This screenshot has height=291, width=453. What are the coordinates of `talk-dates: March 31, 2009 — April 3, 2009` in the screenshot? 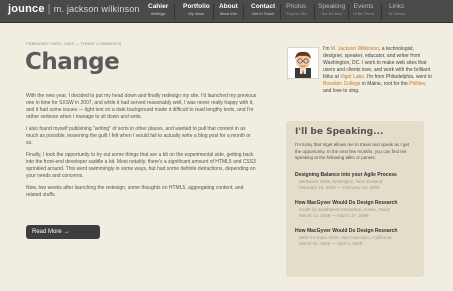 It's located at (331, 243).